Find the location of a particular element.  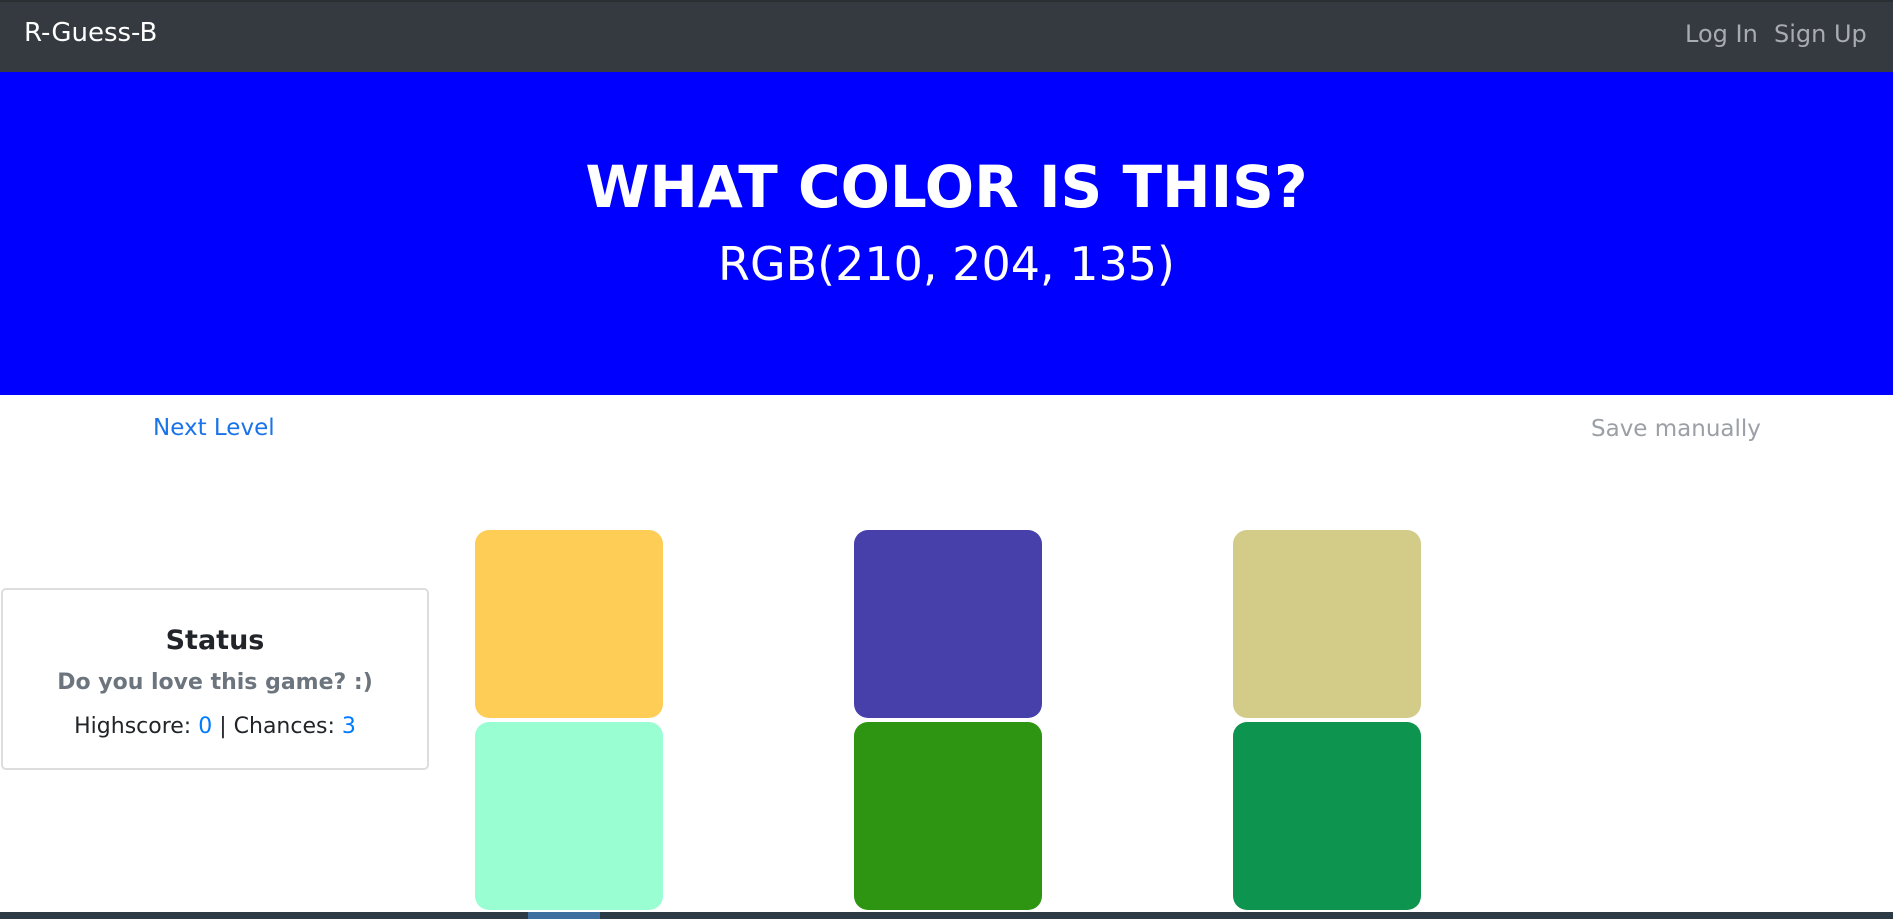

taskbar-active-indicator is located at coordinates (564, 915).